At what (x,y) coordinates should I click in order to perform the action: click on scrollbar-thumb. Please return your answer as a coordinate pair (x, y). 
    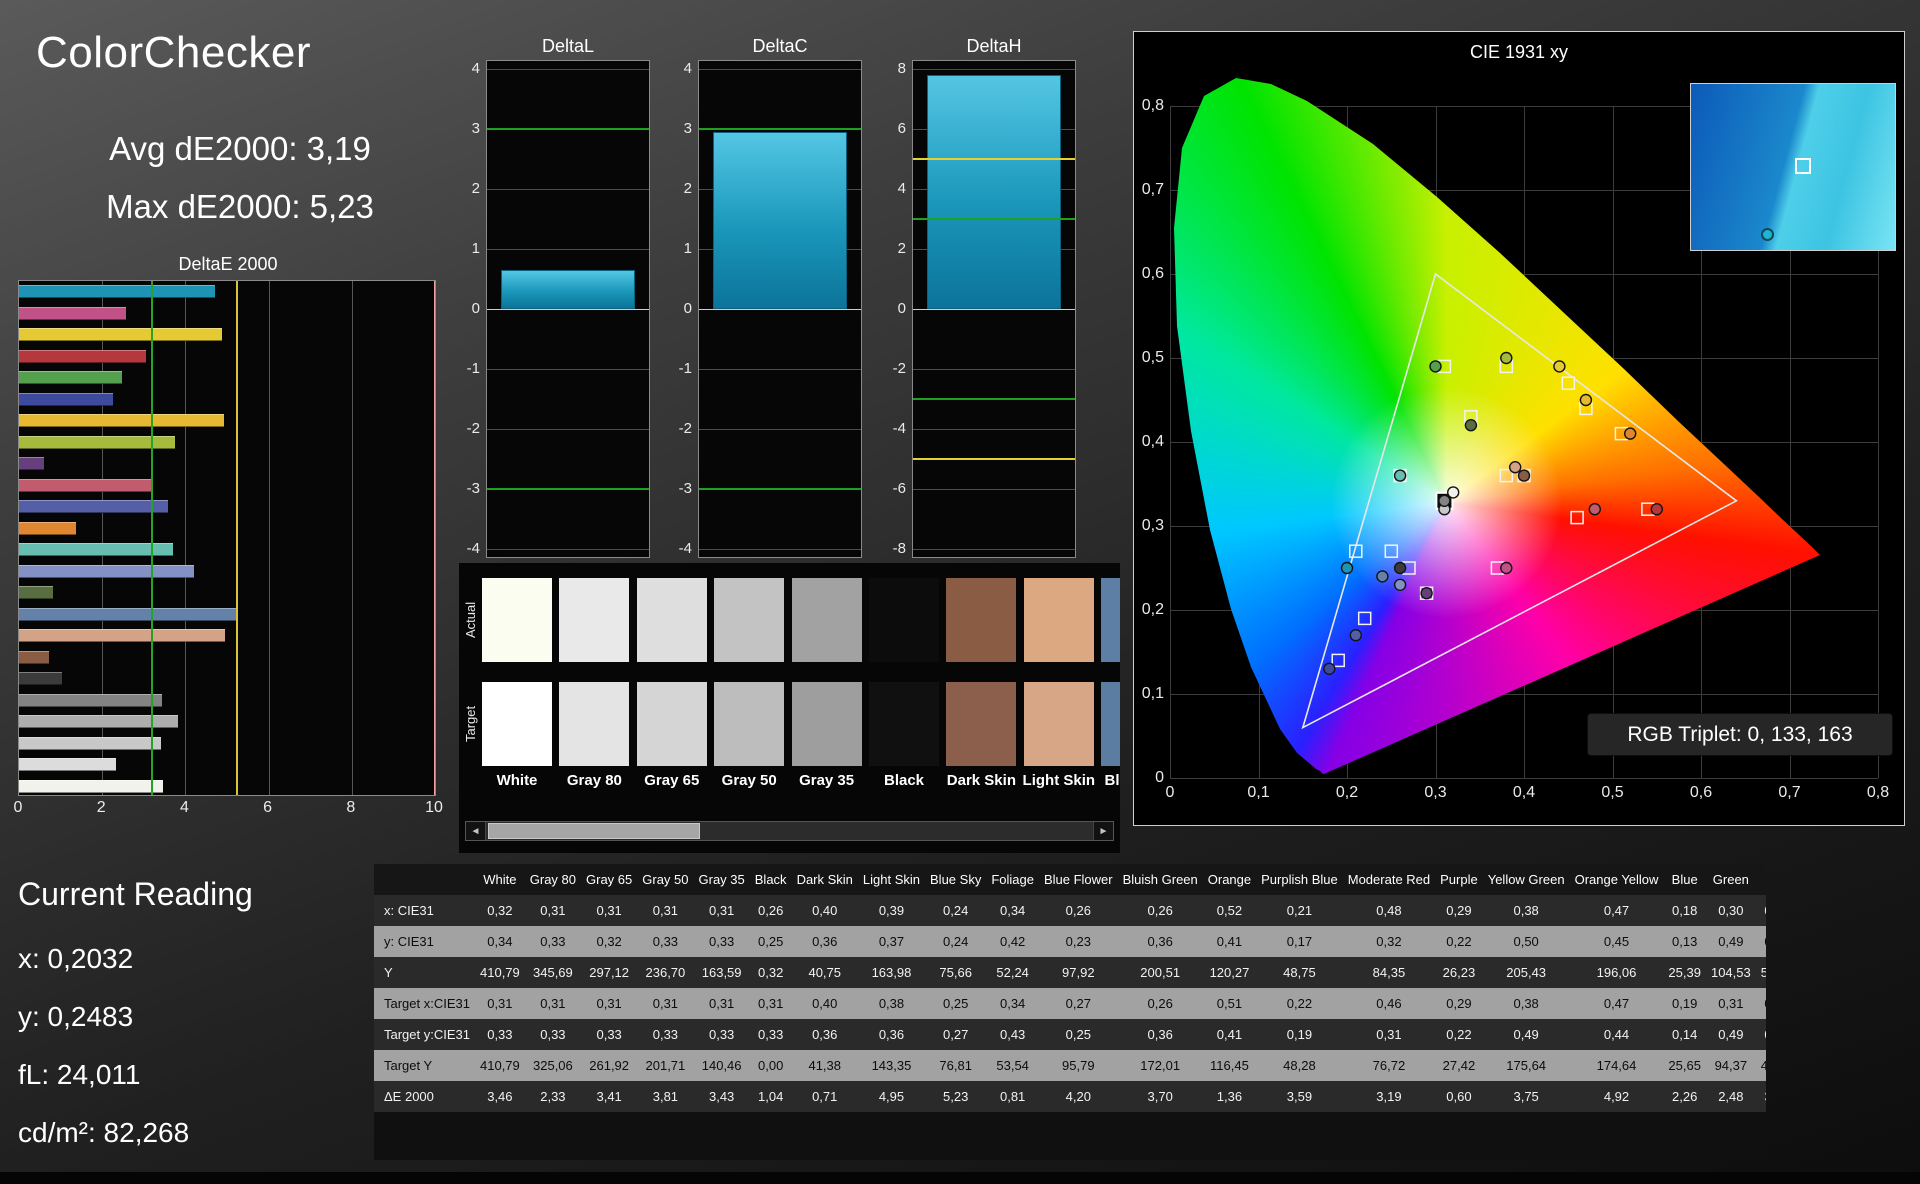
    Looking at the image, I should click on (594, 831).